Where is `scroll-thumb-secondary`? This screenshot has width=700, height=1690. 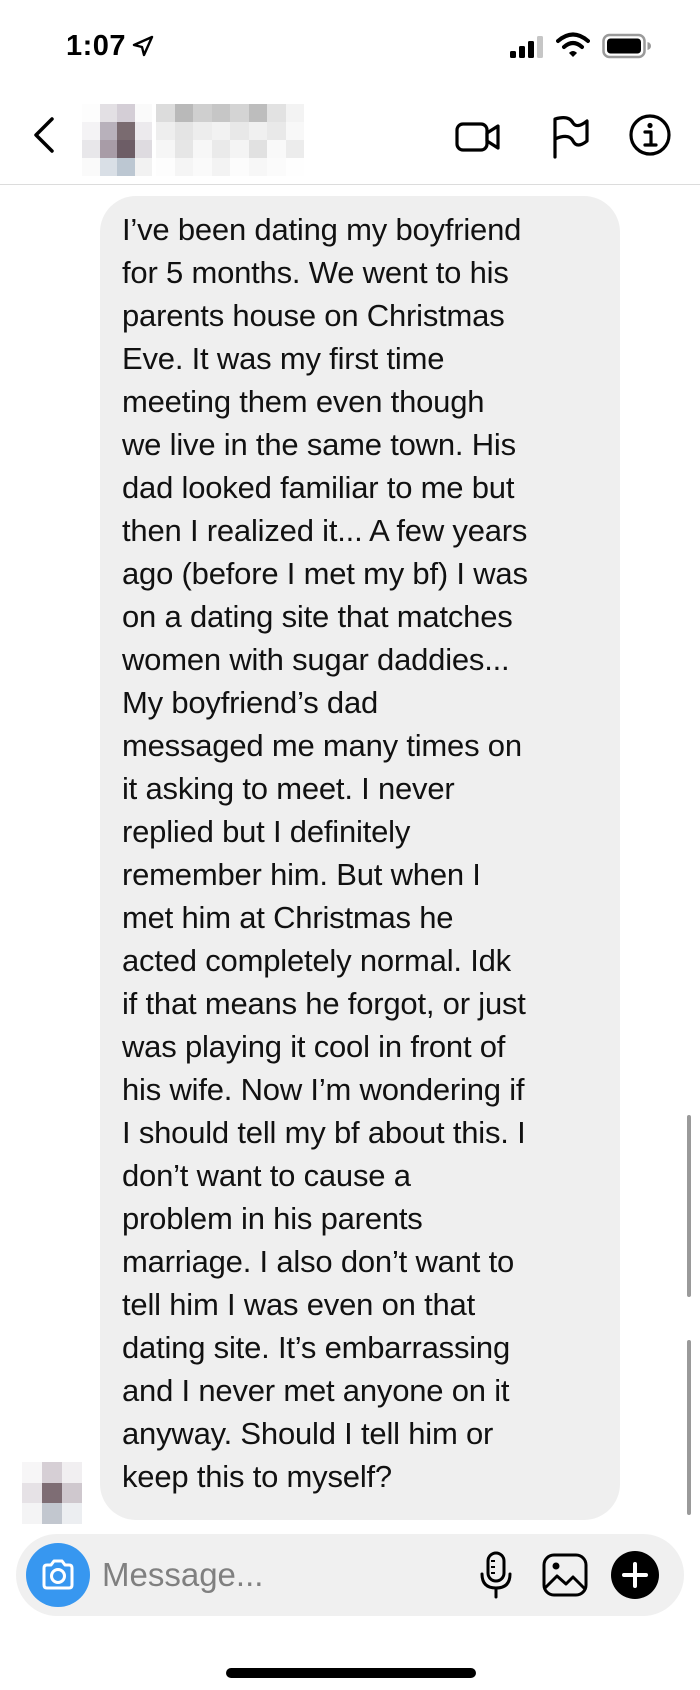
scroll-thumb-secondary is located at coordinates (689, 1427).